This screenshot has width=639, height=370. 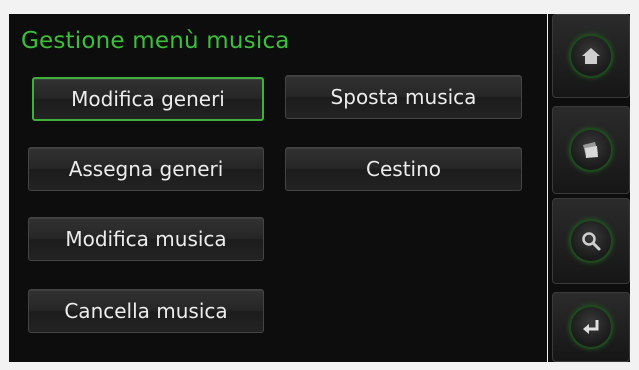 I want to click on cards-icon, so click(x=590, y=150).